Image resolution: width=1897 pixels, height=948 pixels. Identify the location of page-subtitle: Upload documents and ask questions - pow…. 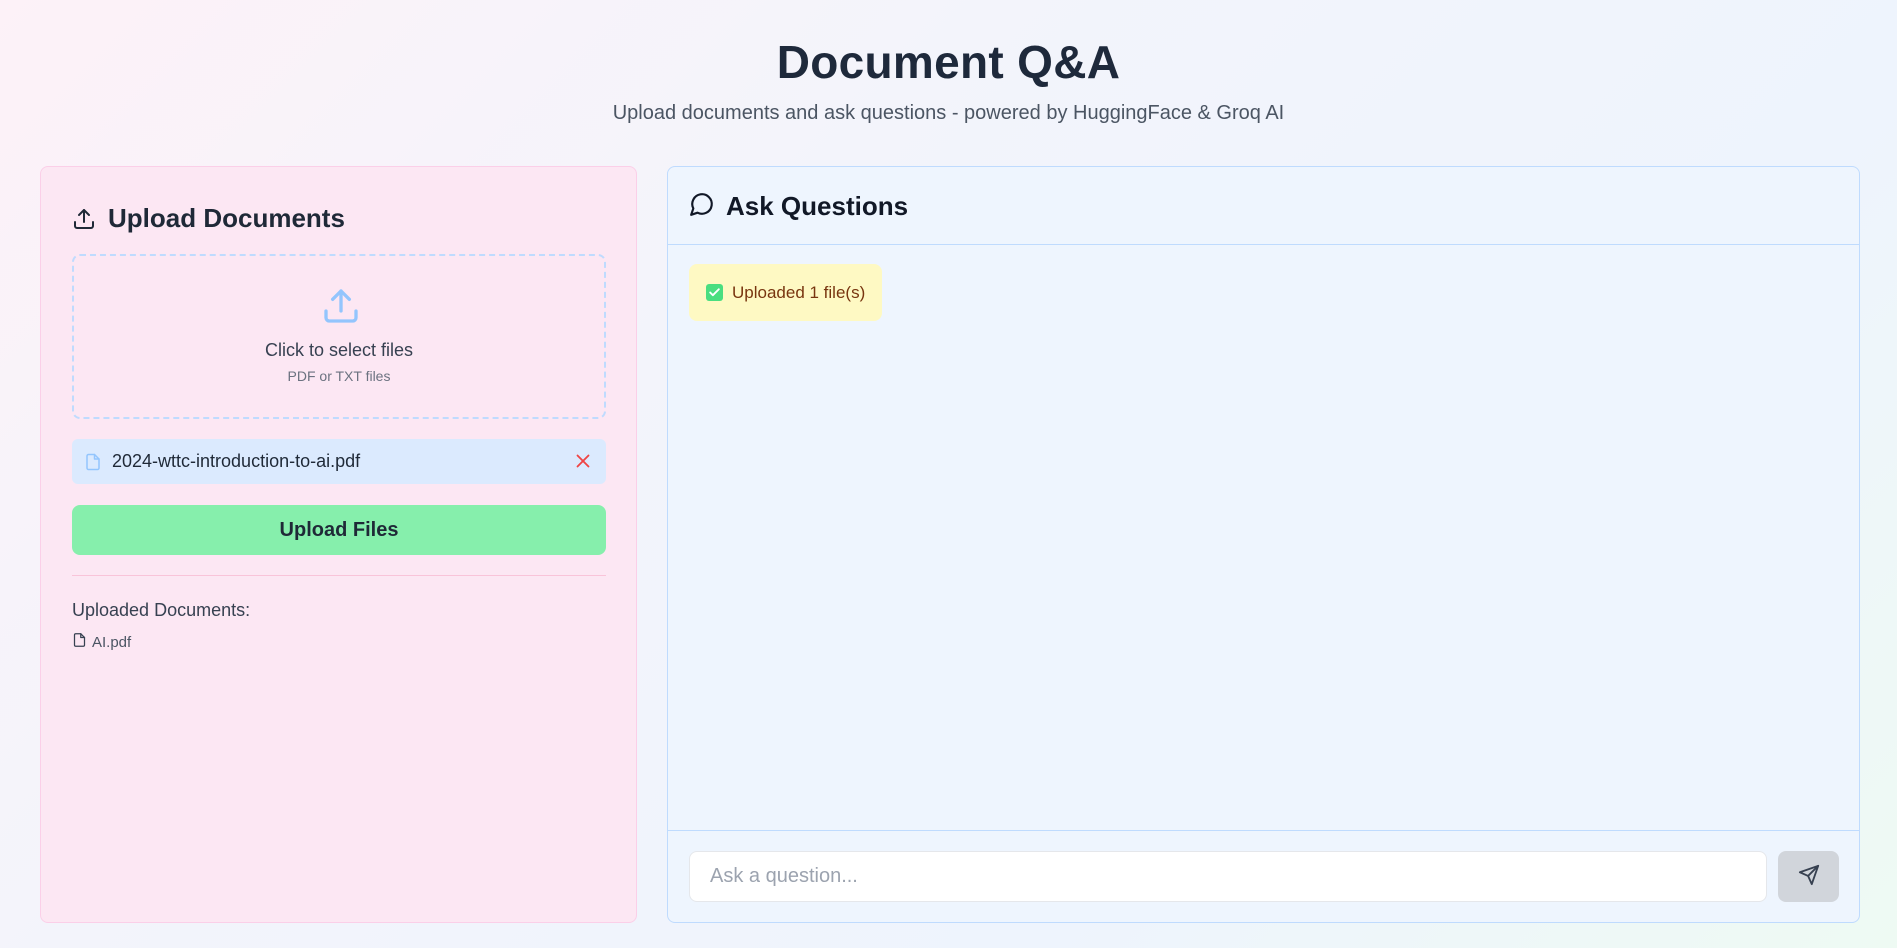
(948, 113).